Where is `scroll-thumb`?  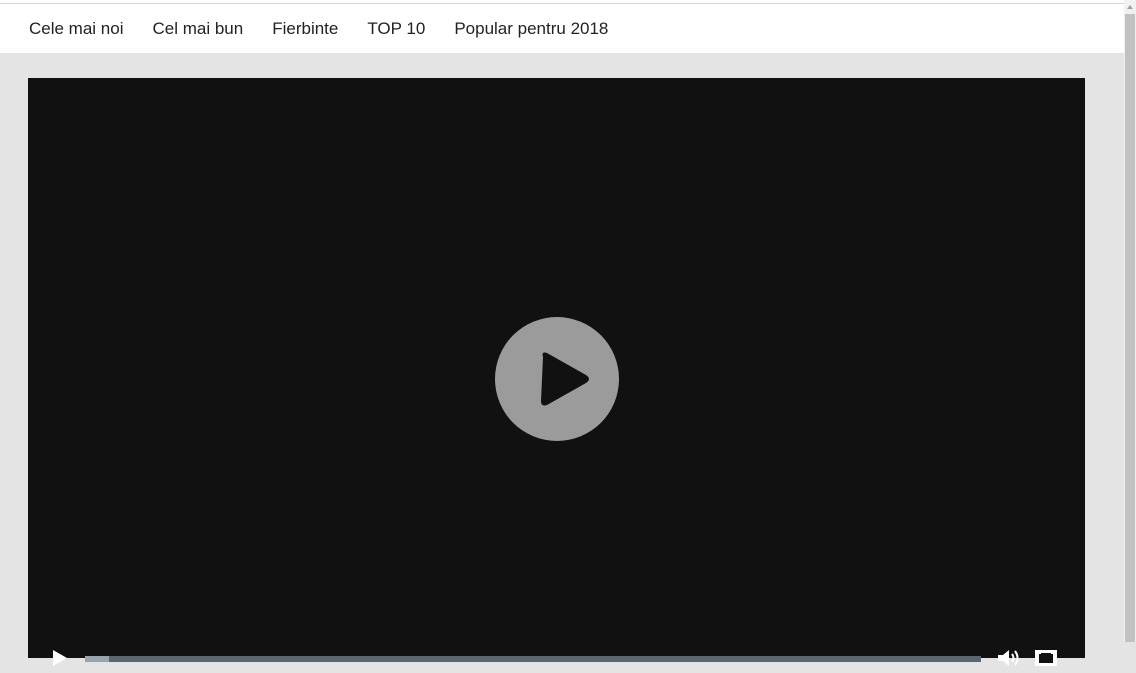 scroll-thumb is located at coordinates (1130, 328).